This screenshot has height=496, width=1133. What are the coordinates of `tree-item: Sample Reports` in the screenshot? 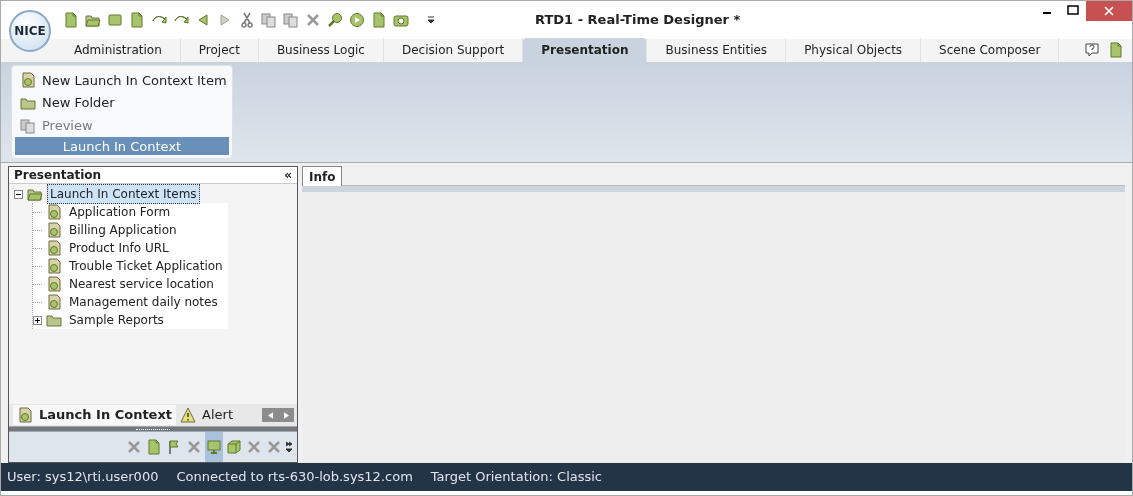 It's located at (116, 320).